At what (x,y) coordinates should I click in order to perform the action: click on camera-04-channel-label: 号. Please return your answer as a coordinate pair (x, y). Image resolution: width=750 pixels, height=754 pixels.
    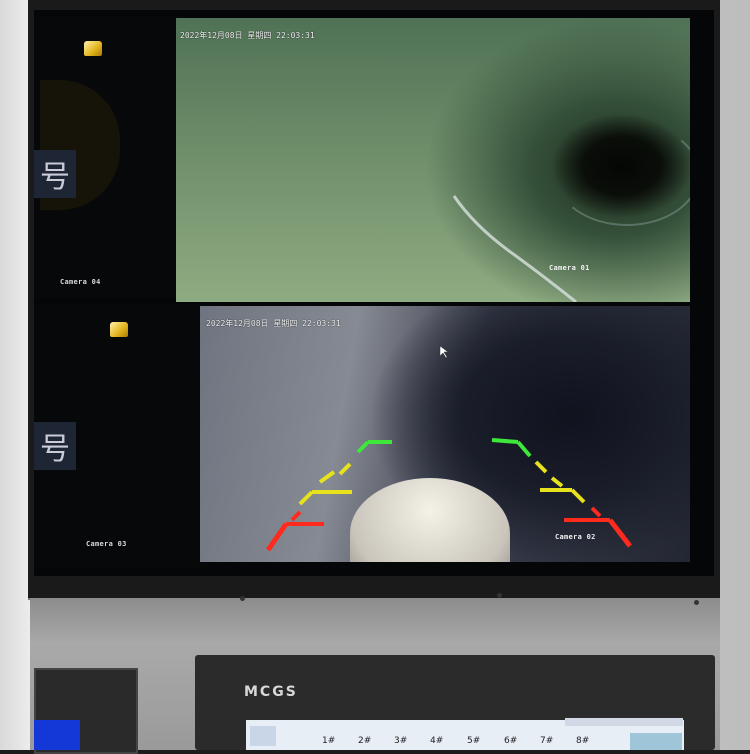
    Looking at the image, I should click on (55, 174).